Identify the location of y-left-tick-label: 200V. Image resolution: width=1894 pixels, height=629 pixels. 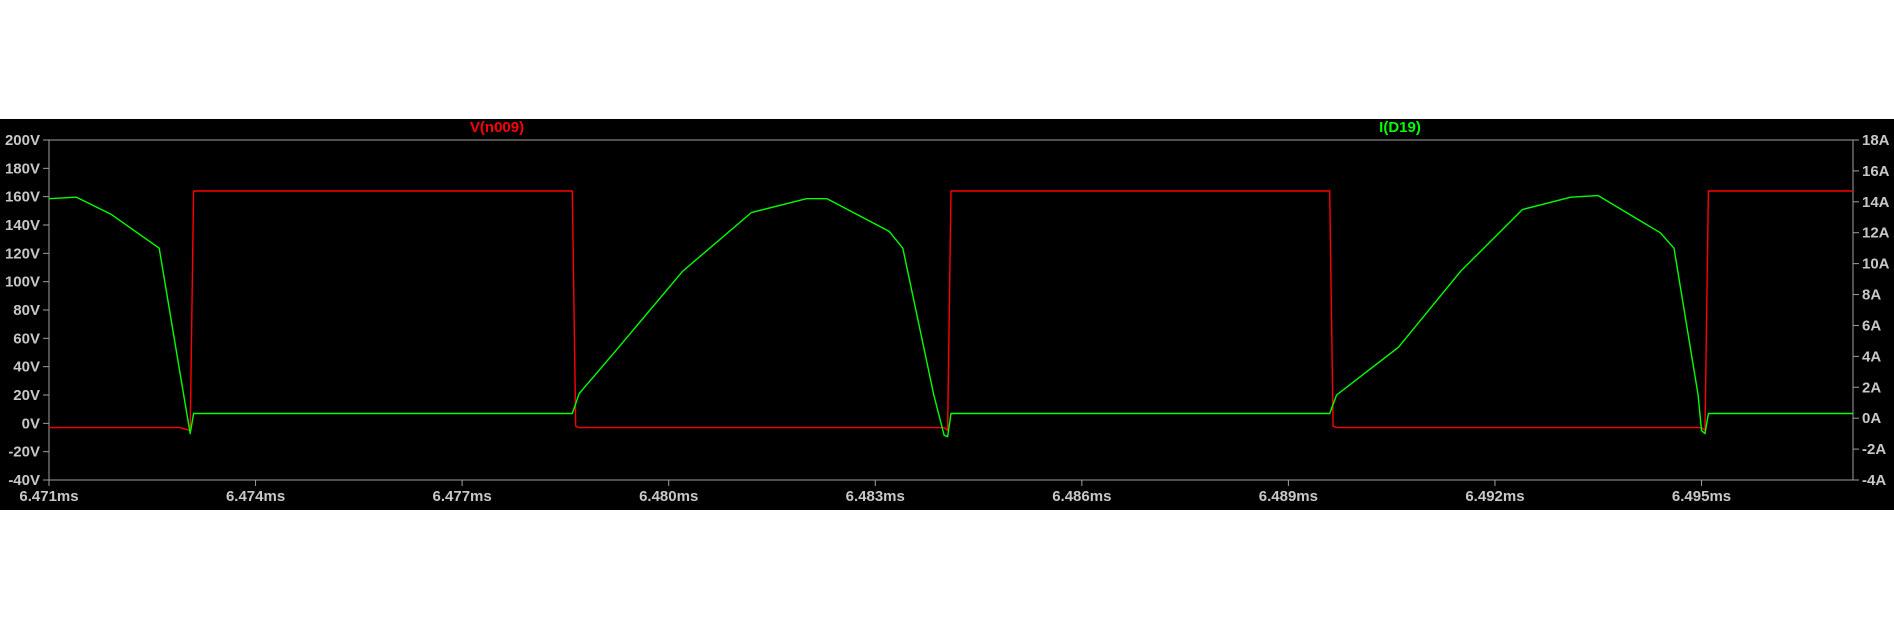
(22, 140).